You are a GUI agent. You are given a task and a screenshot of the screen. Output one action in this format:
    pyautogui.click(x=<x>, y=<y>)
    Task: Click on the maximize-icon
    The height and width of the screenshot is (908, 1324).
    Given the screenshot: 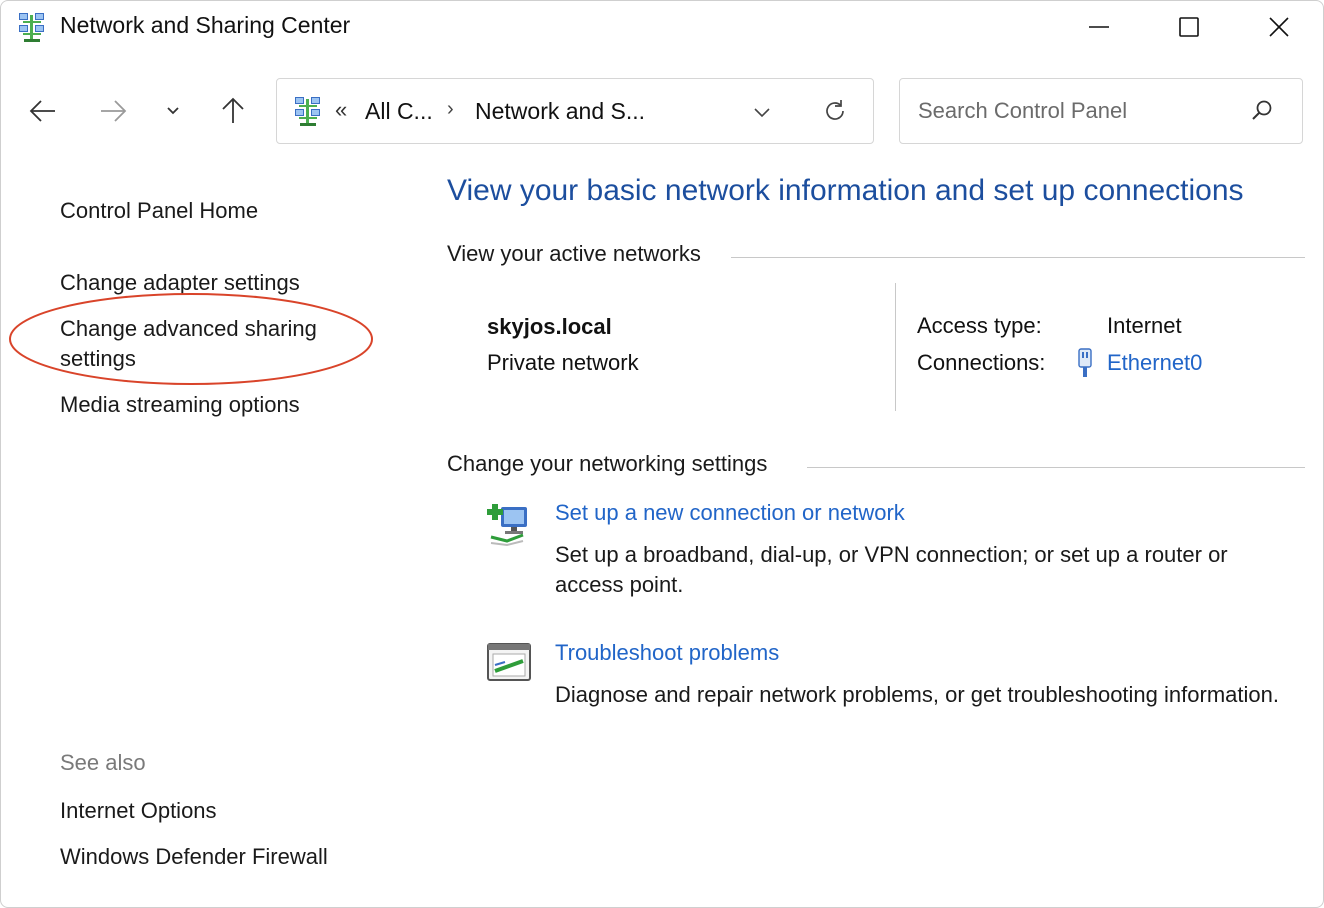 What is the action you would take?
    pyautogui.click(x=1189, y=27)
    